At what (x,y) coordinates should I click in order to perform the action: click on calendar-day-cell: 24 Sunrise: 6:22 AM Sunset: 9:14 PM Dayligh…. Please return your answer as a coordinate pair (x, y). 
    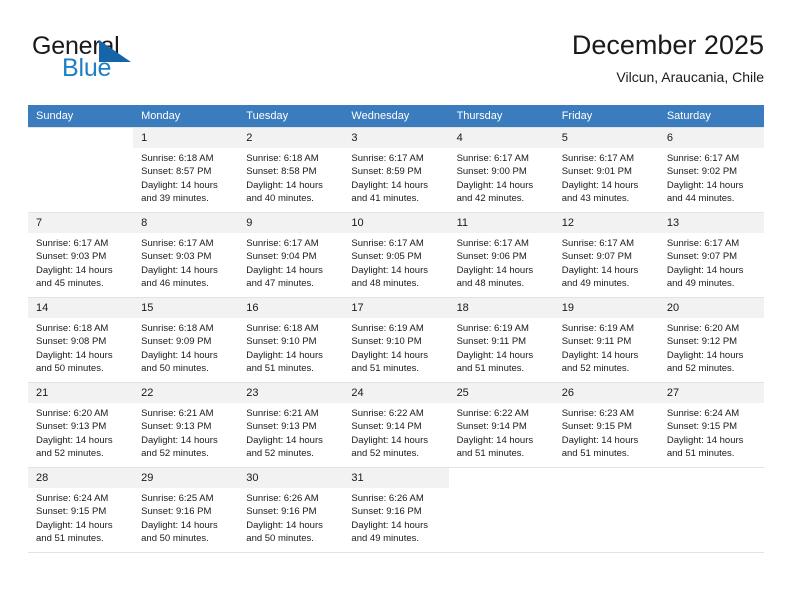
    Looking at the image, I should click on (396, 425).